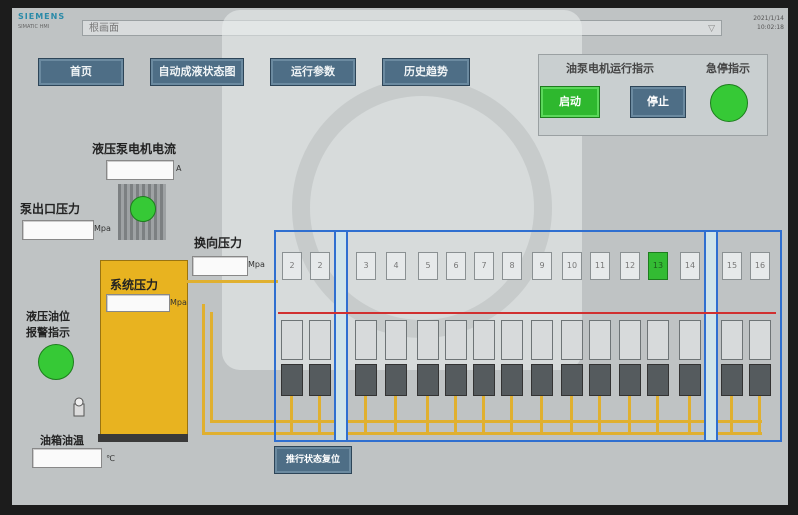 Image resolution: width=798 pixels, height=515 pixels. What do you see at coordinates (341, 336) in the screenshot?
I see `valve-bank-divider-left` at bounding box center [341, 336].